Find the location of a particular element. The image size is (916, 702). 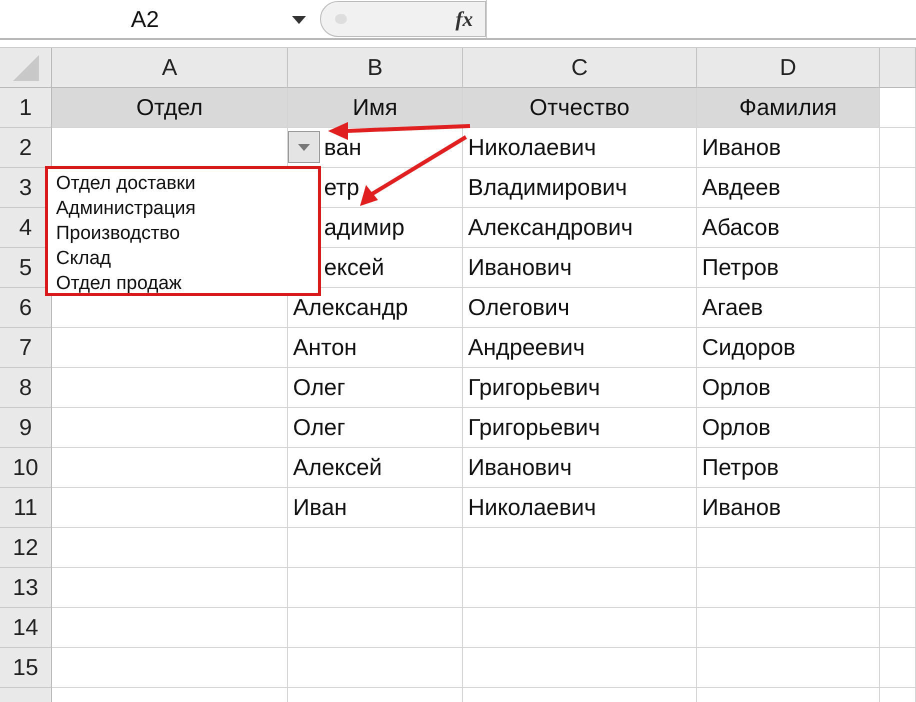

table-cell: Андреевич is located at coordinates (580, 348).